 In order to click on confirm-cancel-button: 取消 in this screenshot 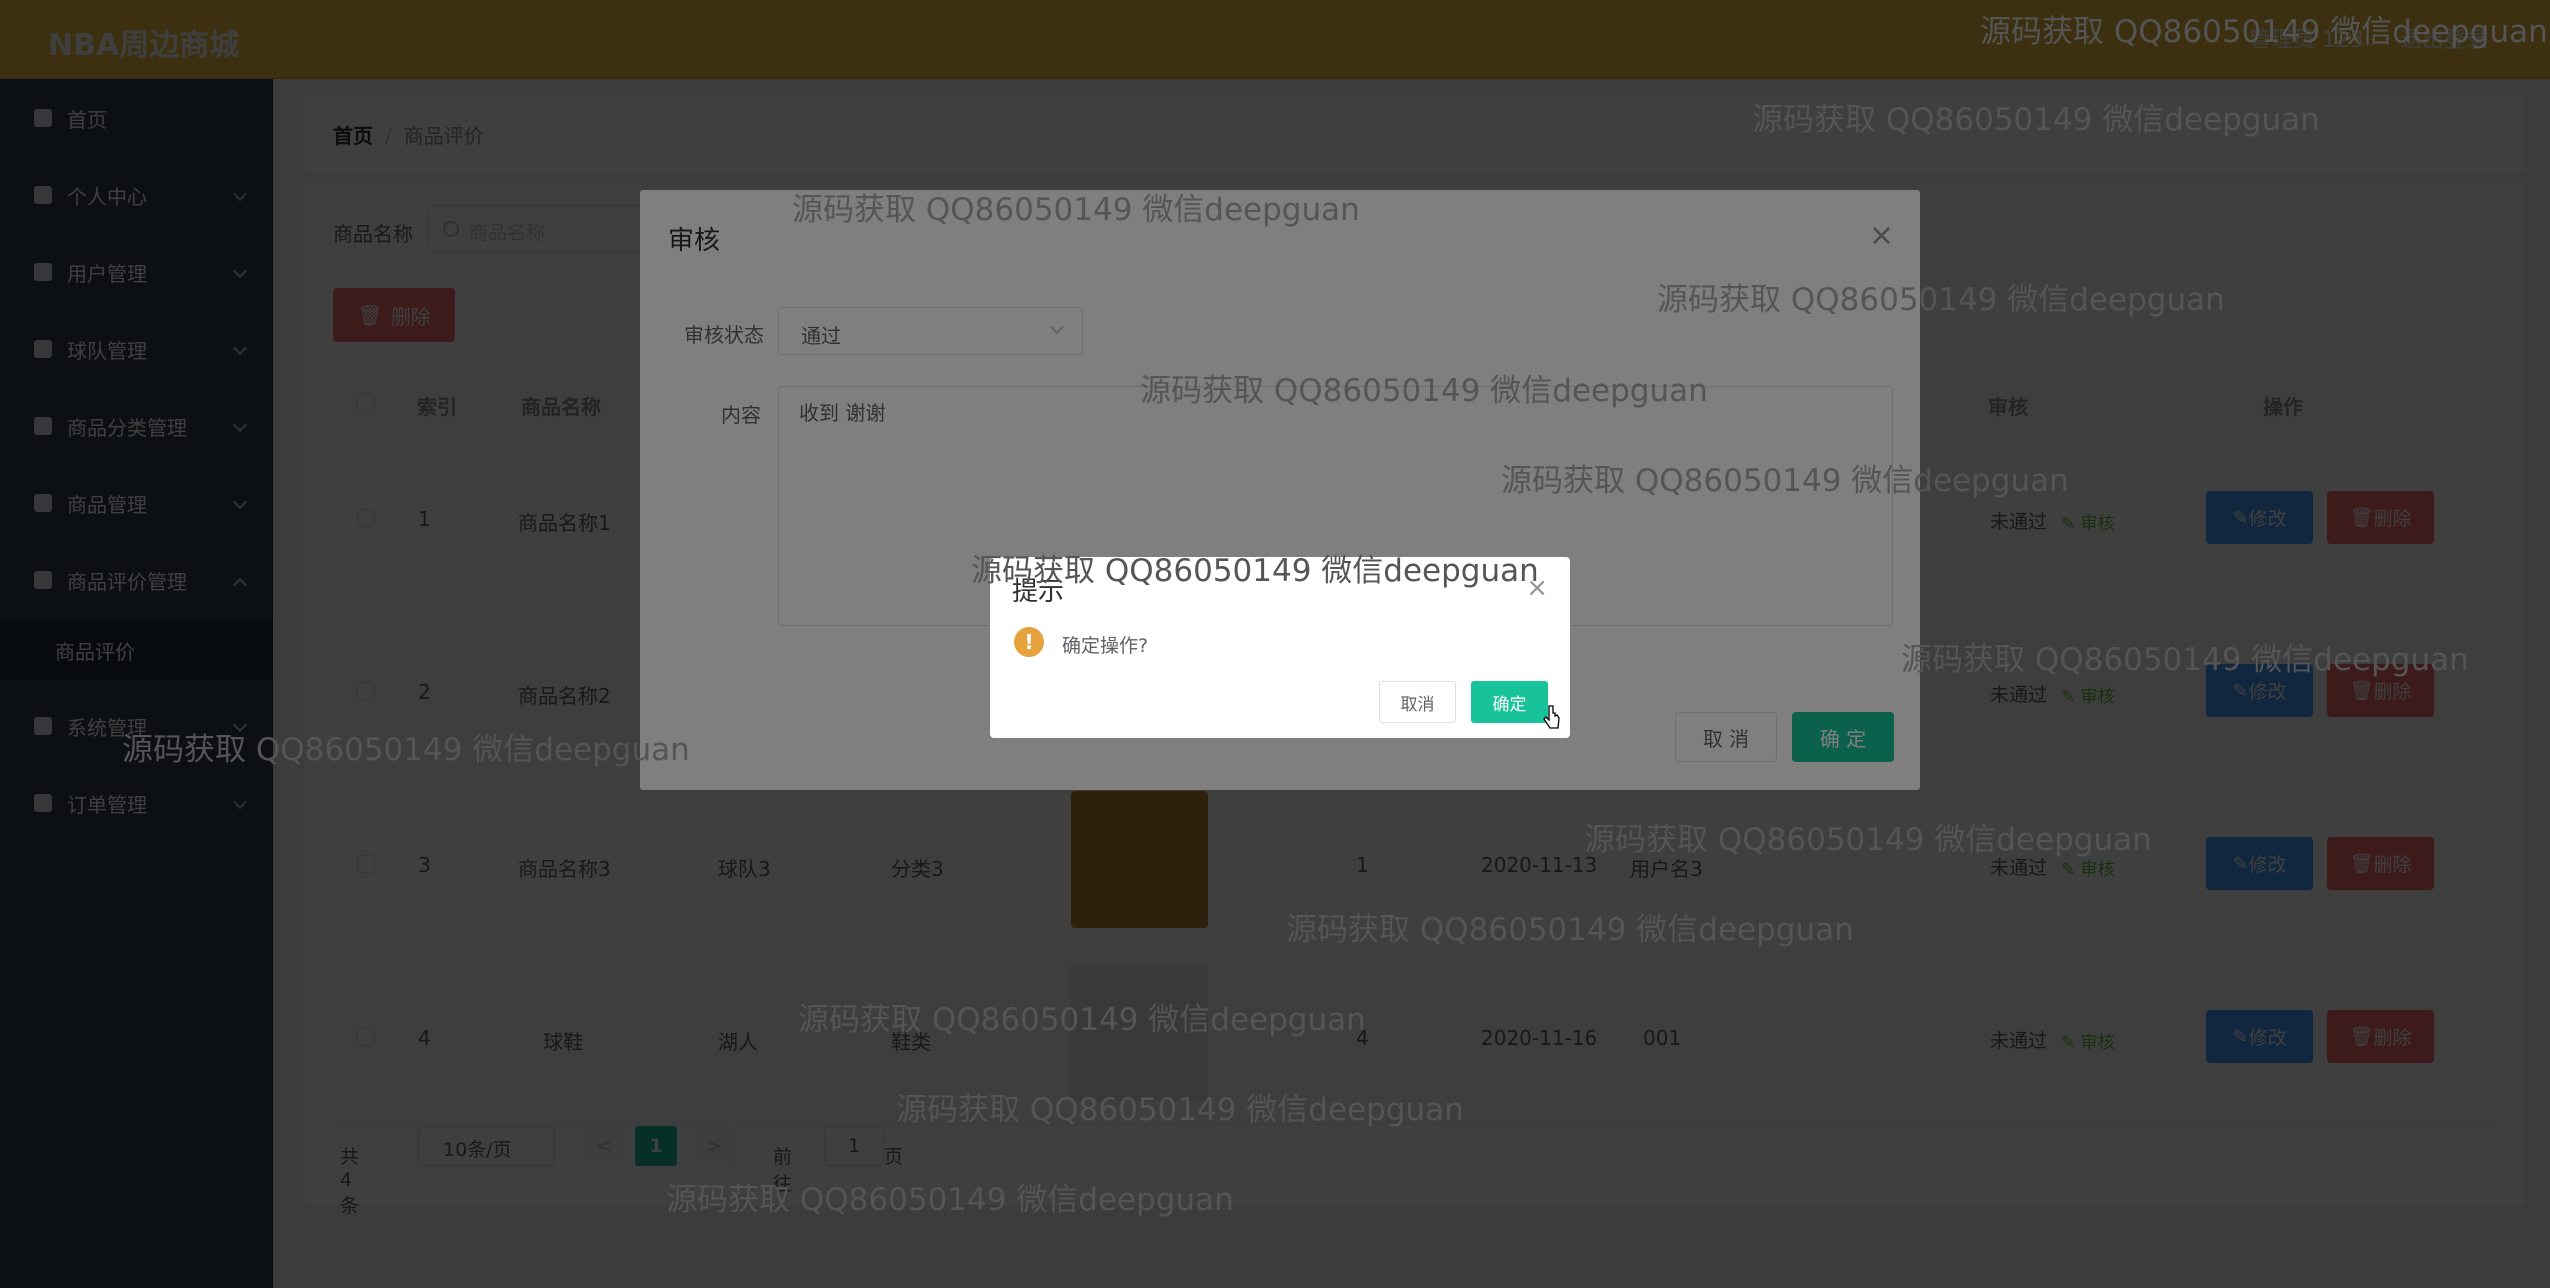, I will do `click(1417, 702)`.